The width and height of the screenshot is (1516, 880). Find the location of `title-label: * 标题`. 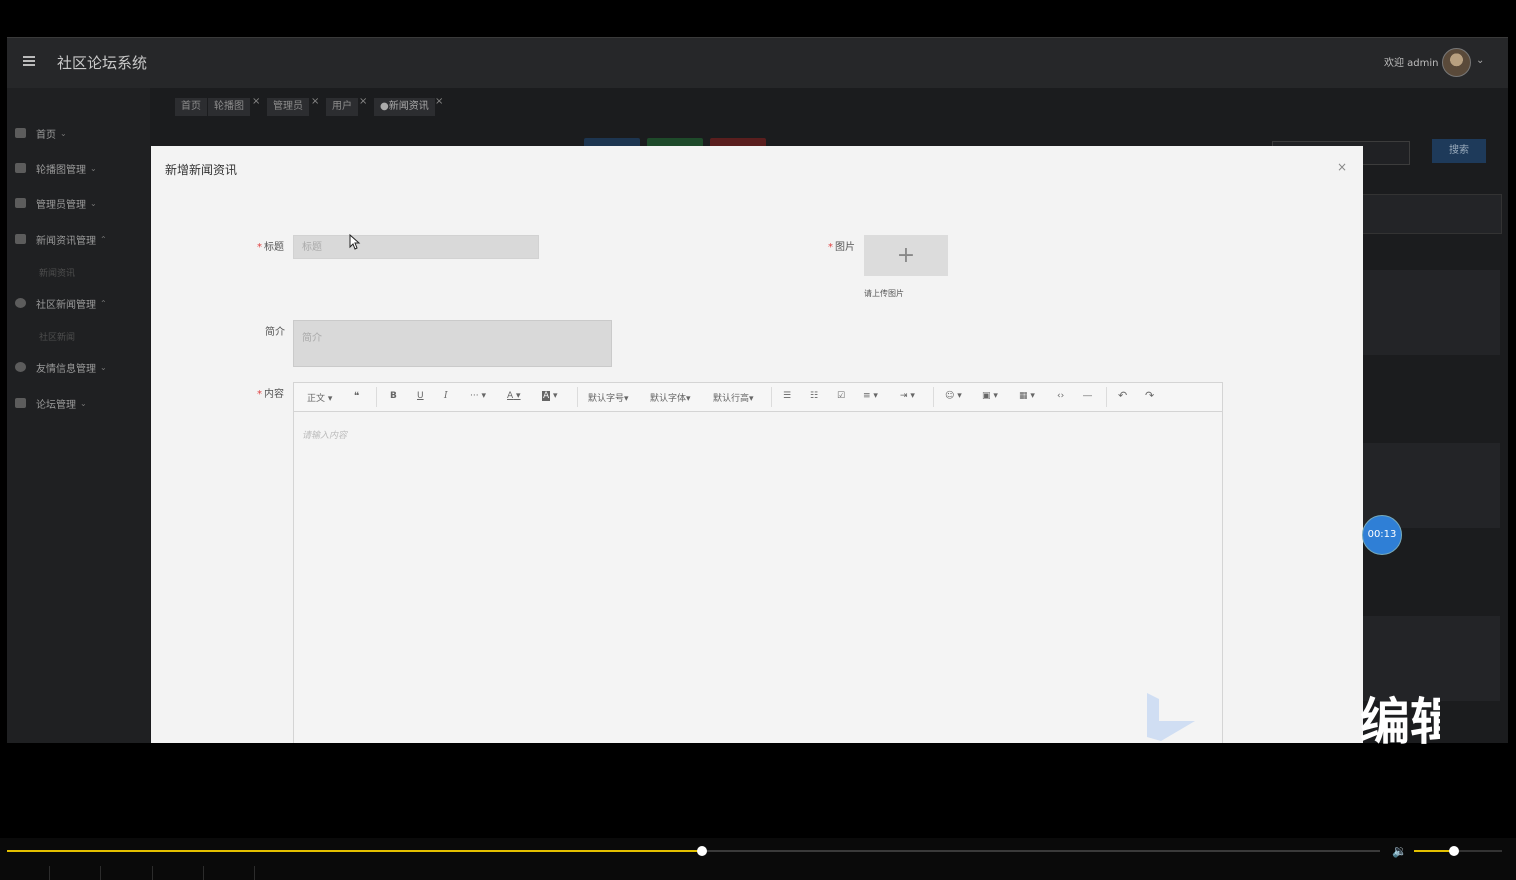

title-label: * 标题 is located at coordinates (270, 247).